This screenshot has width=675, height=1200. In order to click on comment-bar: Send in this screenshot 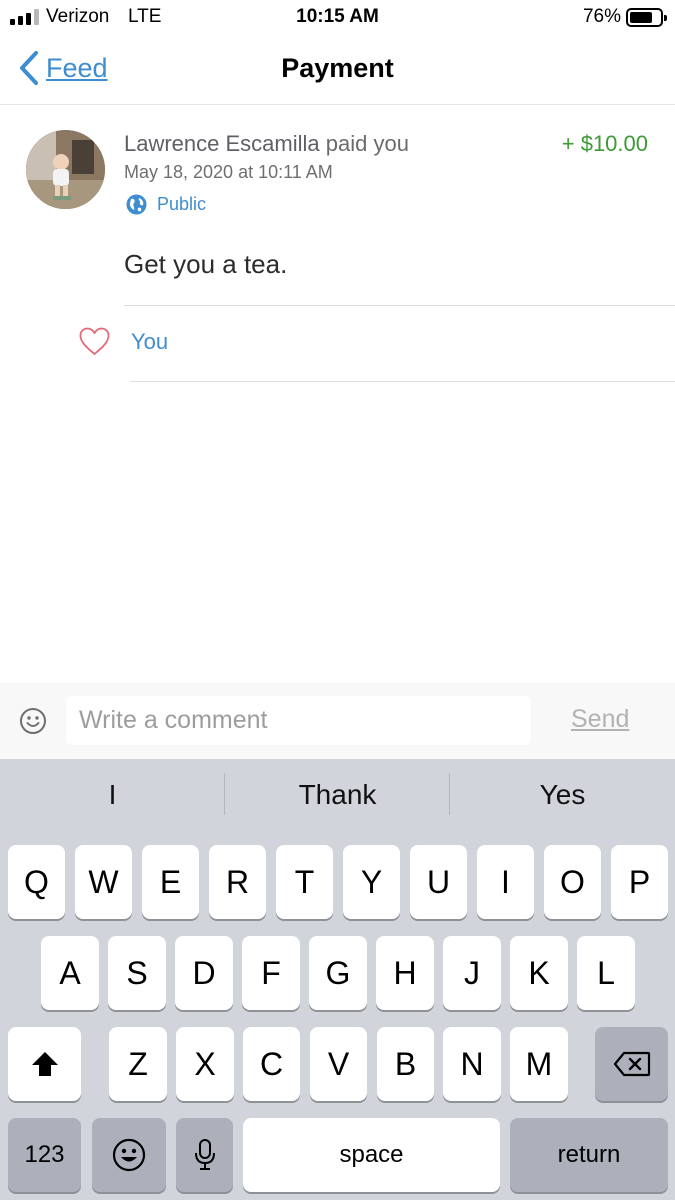, I will do `click(337, 721)`.